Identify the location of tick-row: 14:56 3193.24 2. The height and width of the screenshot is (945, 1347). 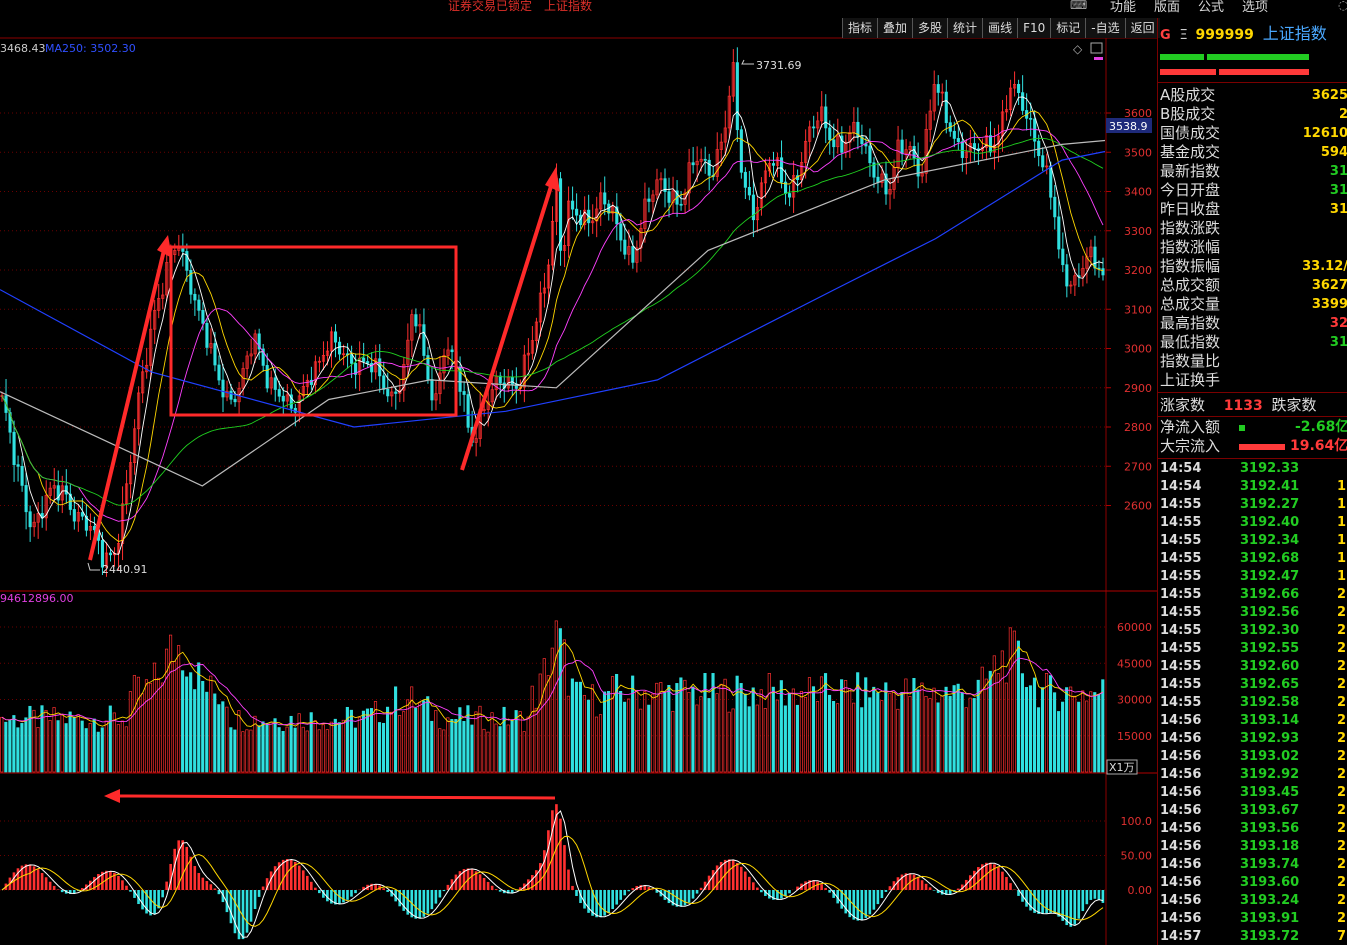
(1252, 901).